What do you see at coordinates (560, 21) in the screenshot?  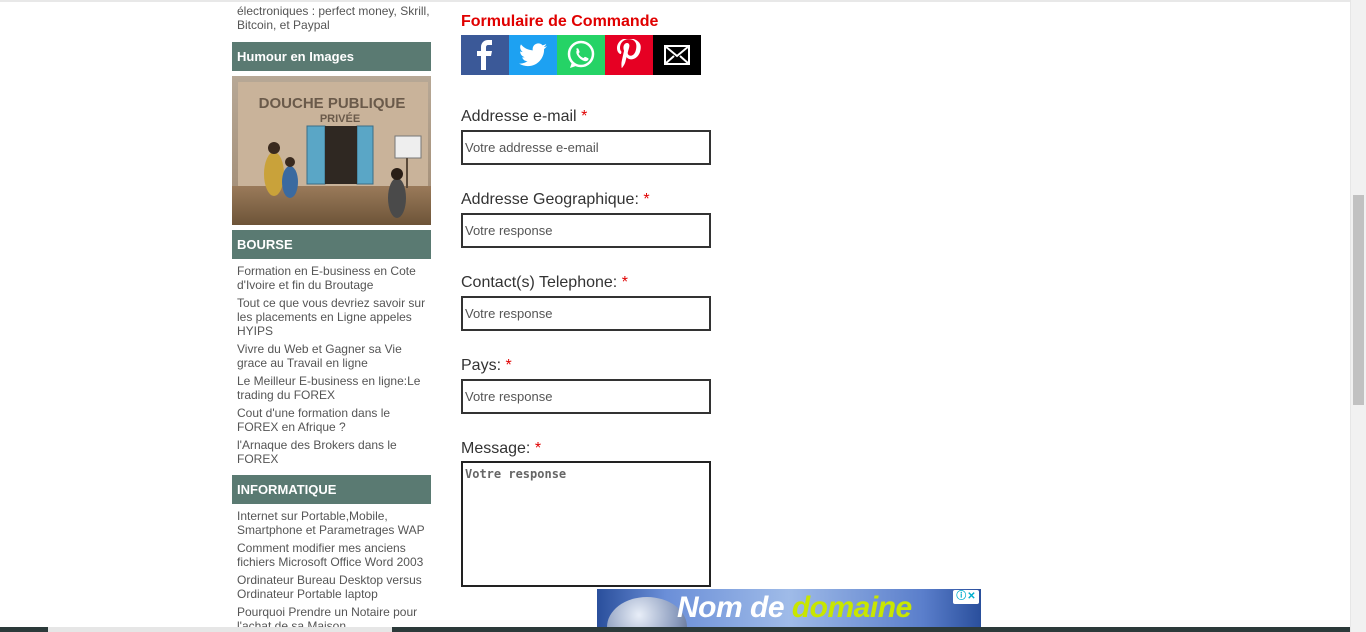 I see `form-title: Formulaire de Commande` at bounding box center [560, 21].